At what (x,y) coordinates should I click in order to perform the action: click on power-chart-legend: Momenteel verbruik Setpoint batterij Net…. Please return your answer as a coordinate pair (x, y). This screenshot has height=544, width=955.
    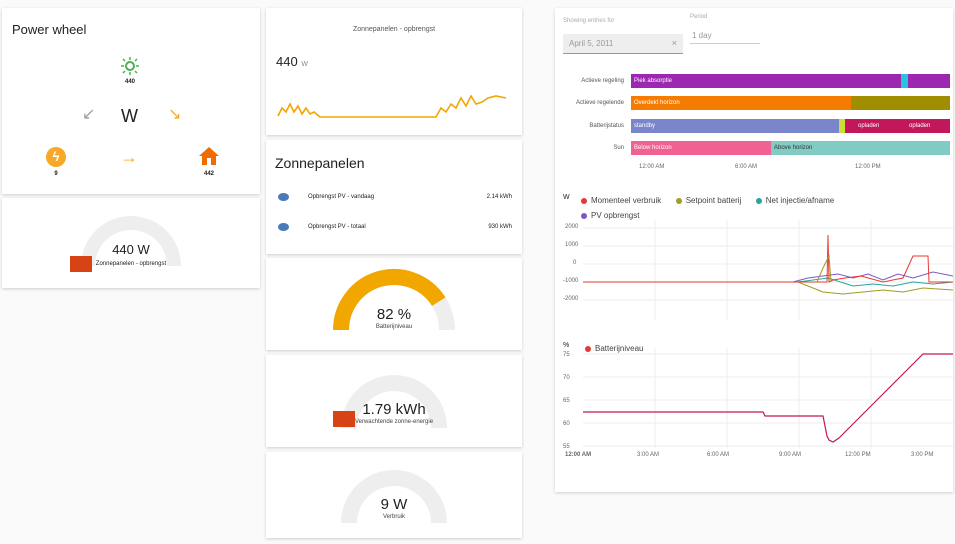
    Looking at the image, I should click on (761, 205).